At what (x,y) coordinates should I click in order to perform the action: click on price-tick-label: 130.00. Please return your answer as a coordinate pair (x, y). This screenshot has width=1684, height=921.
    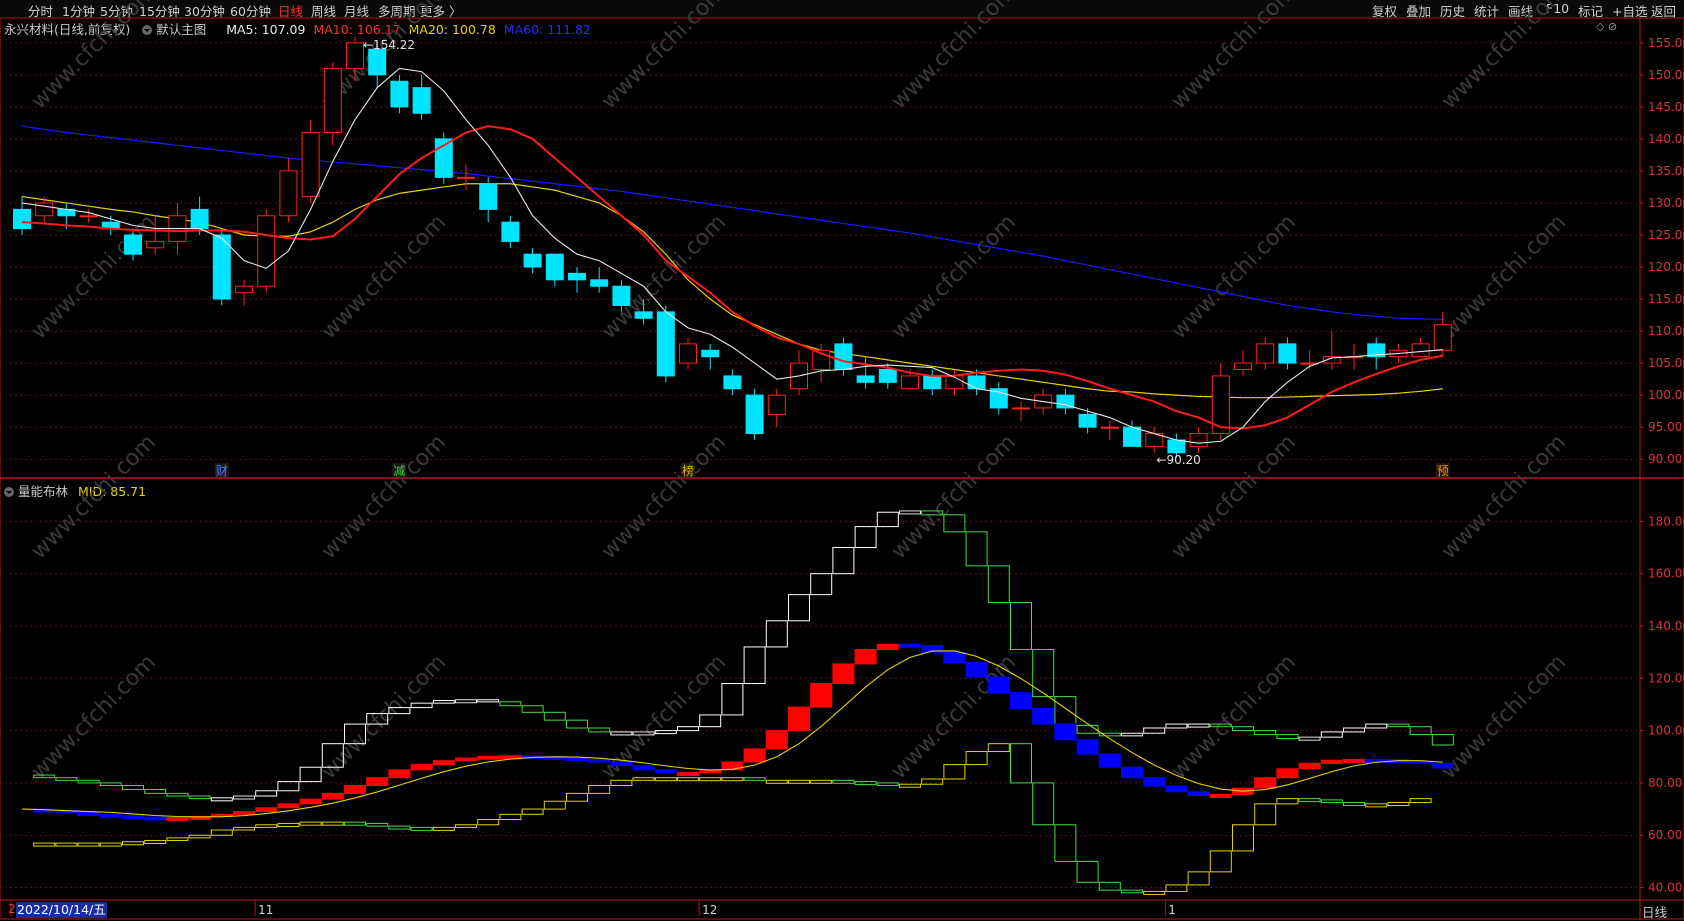
    Looking at the image, I should click on (1666, 203).